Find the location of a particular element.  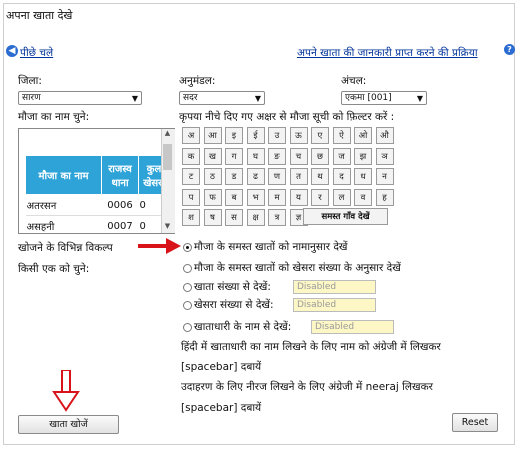

letter-key: ङ is located at coordinates (277, 156).